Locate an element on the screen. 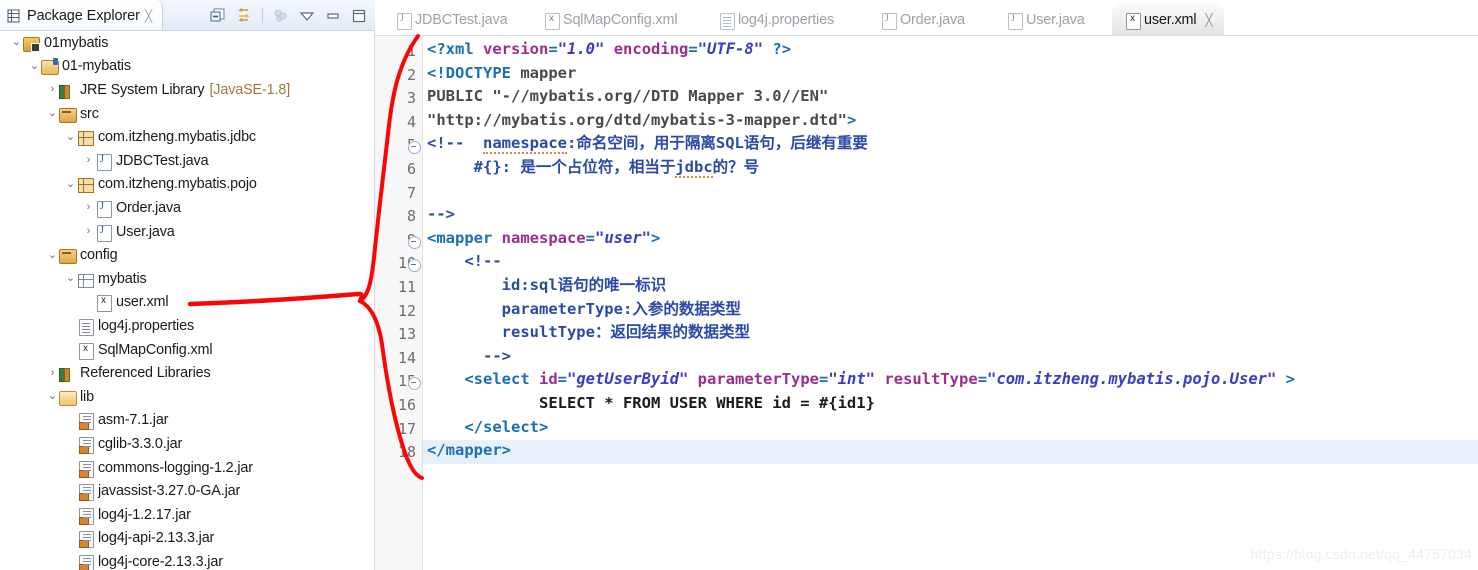  package-explorer-header: Package Explorer ╳ is located at coordinates (187, 16).